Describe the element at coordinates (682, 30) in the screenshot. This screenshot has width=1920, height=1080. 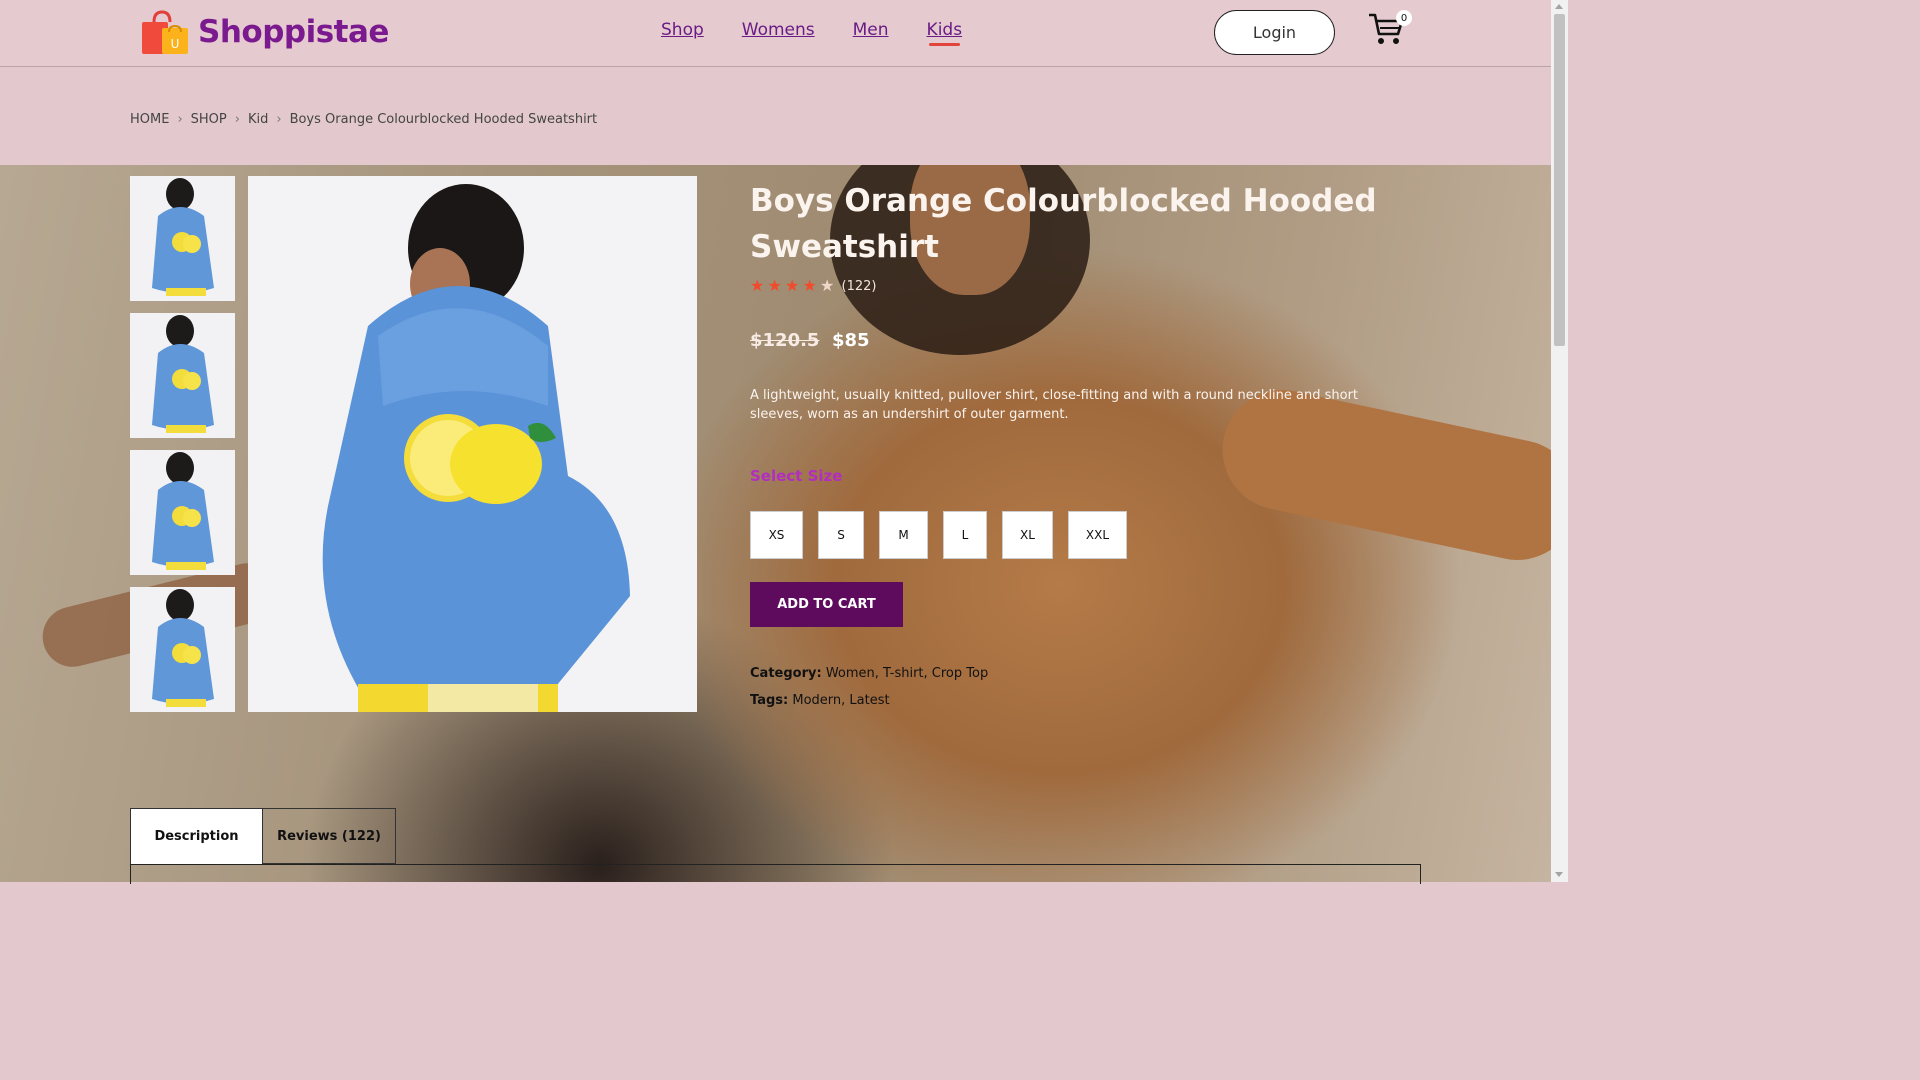
I see `nav-item-shop: Shop` at that location.